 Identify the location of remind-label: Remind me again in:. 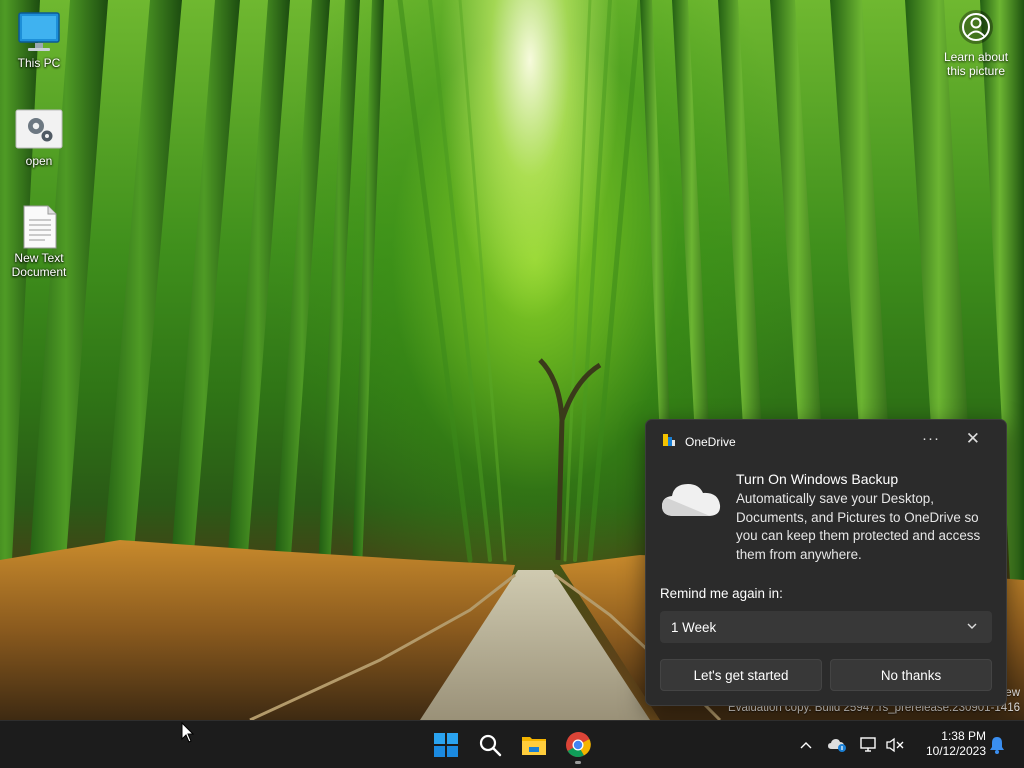
(721, 593).